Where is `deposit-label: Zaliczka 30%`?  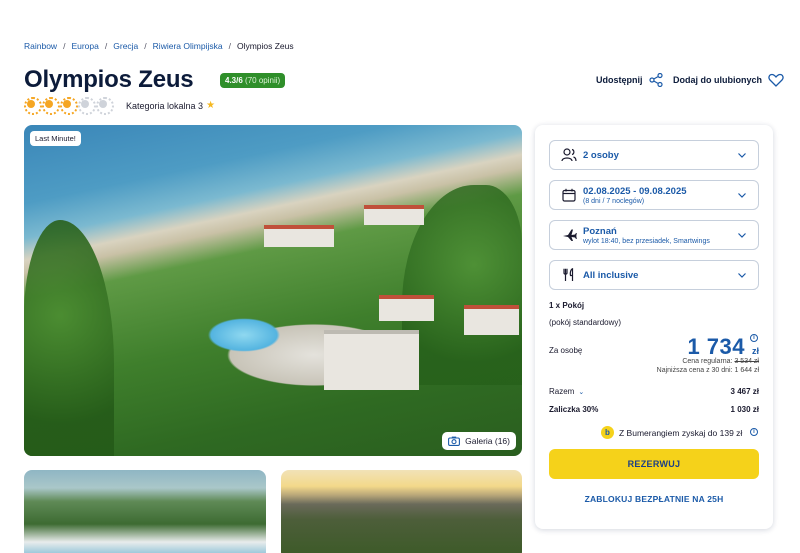
deposit-label: Zaliczka 30% is located at coordinates (574, 409).